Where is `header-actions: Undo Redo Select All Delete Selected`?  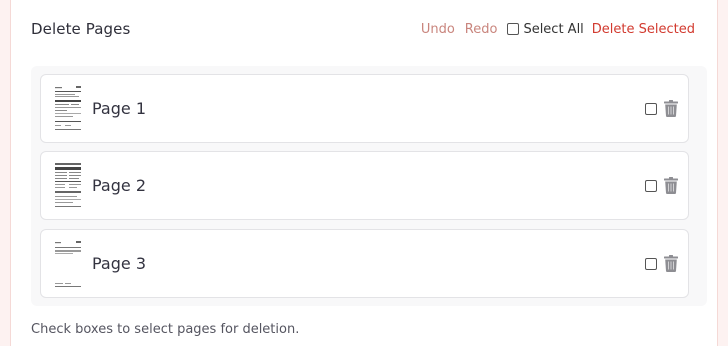 header-actions: Undo Redo Select All Delete Selected is located at coordinates (558, 29).